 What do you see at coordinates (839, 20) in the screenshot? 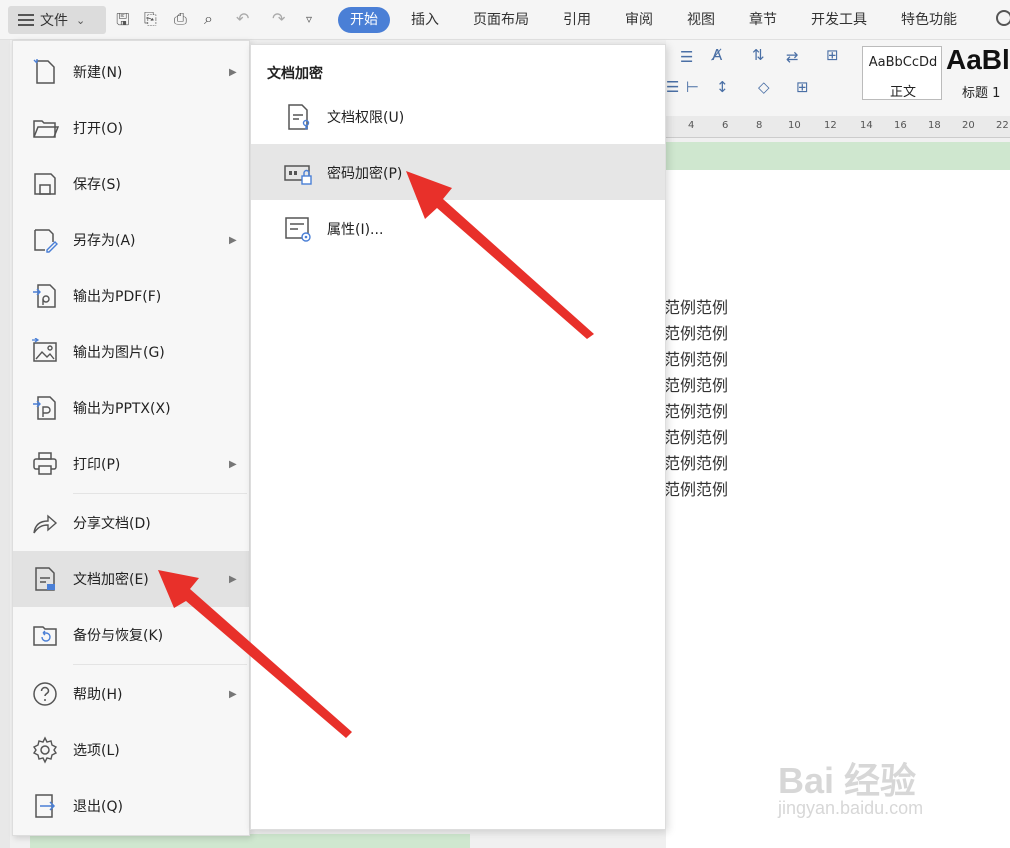
I see `tab-developer: 开发工具` at bounding box center [839, 20].